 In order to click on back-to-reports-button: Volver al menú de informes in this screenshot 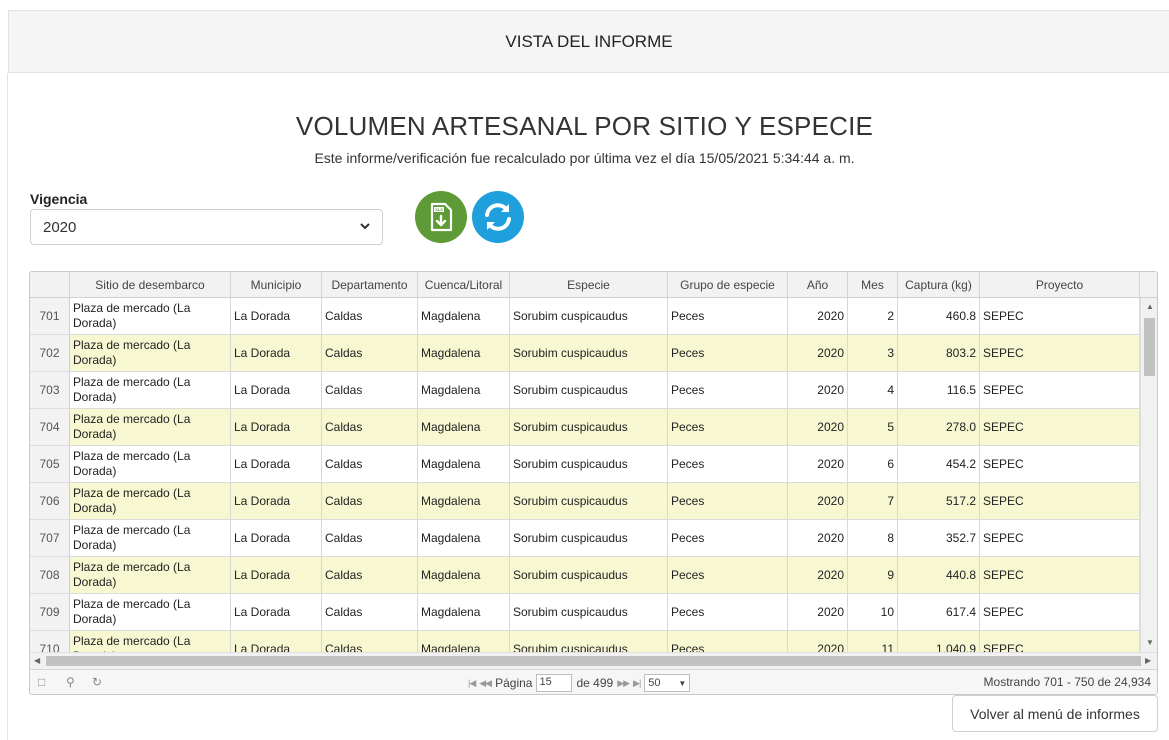, I will do `click(1055, 713)`.